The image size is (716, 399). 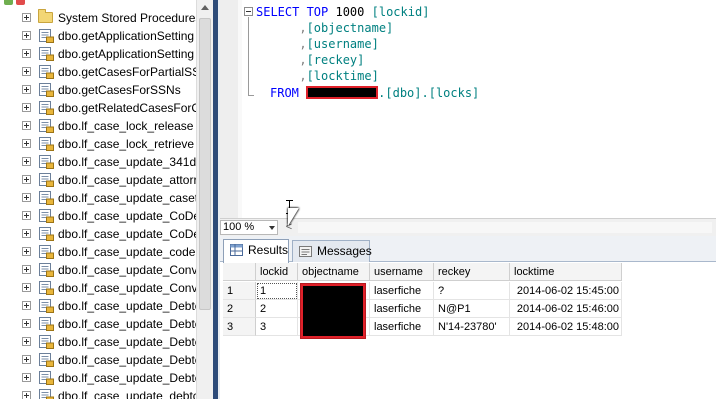 I want to click on tree-item-label: dbo.lf_case_update_Conv, so click(x=128, y=270).